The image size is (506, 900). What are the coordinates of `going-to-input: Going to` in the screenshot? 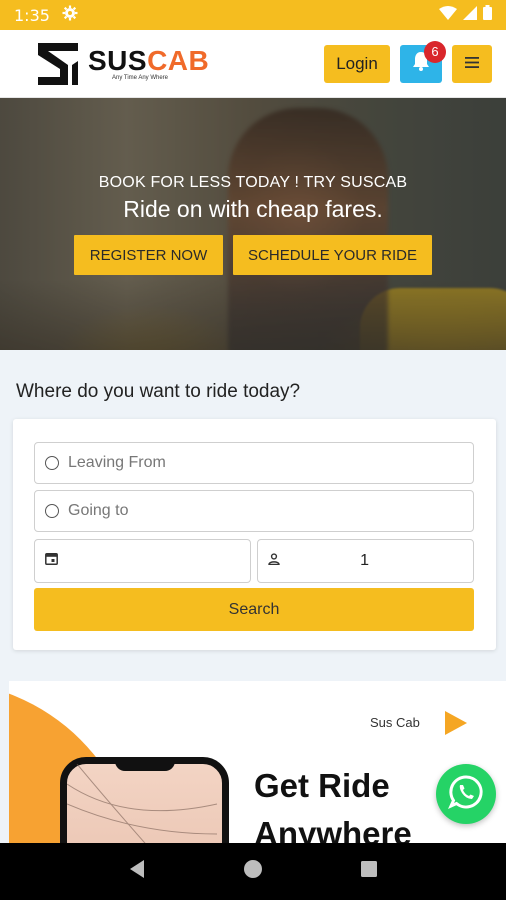 It's located at (254, 511).